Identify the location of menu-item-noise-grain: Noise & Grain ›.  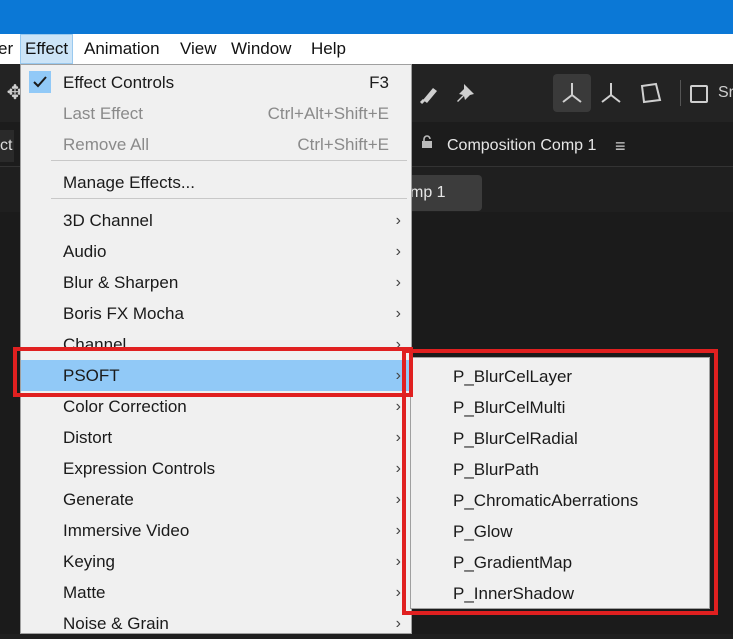
(216, 623).